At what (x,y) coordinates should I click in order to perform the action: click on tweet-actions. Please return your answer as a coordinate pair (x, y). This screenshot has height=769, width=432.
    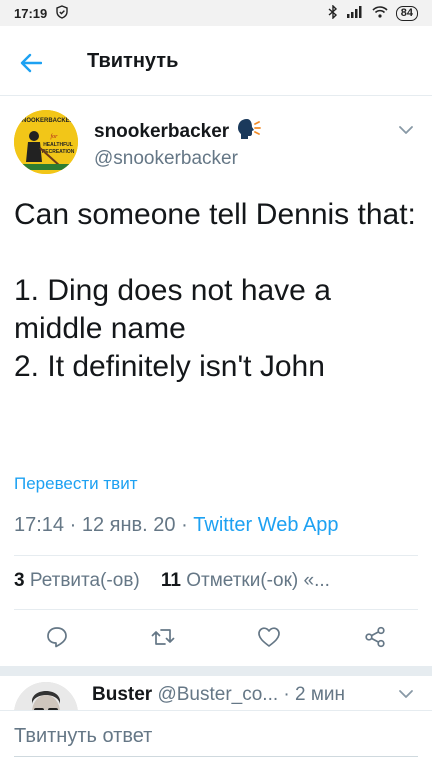
    Looking at the image, I should click on (216, 638).